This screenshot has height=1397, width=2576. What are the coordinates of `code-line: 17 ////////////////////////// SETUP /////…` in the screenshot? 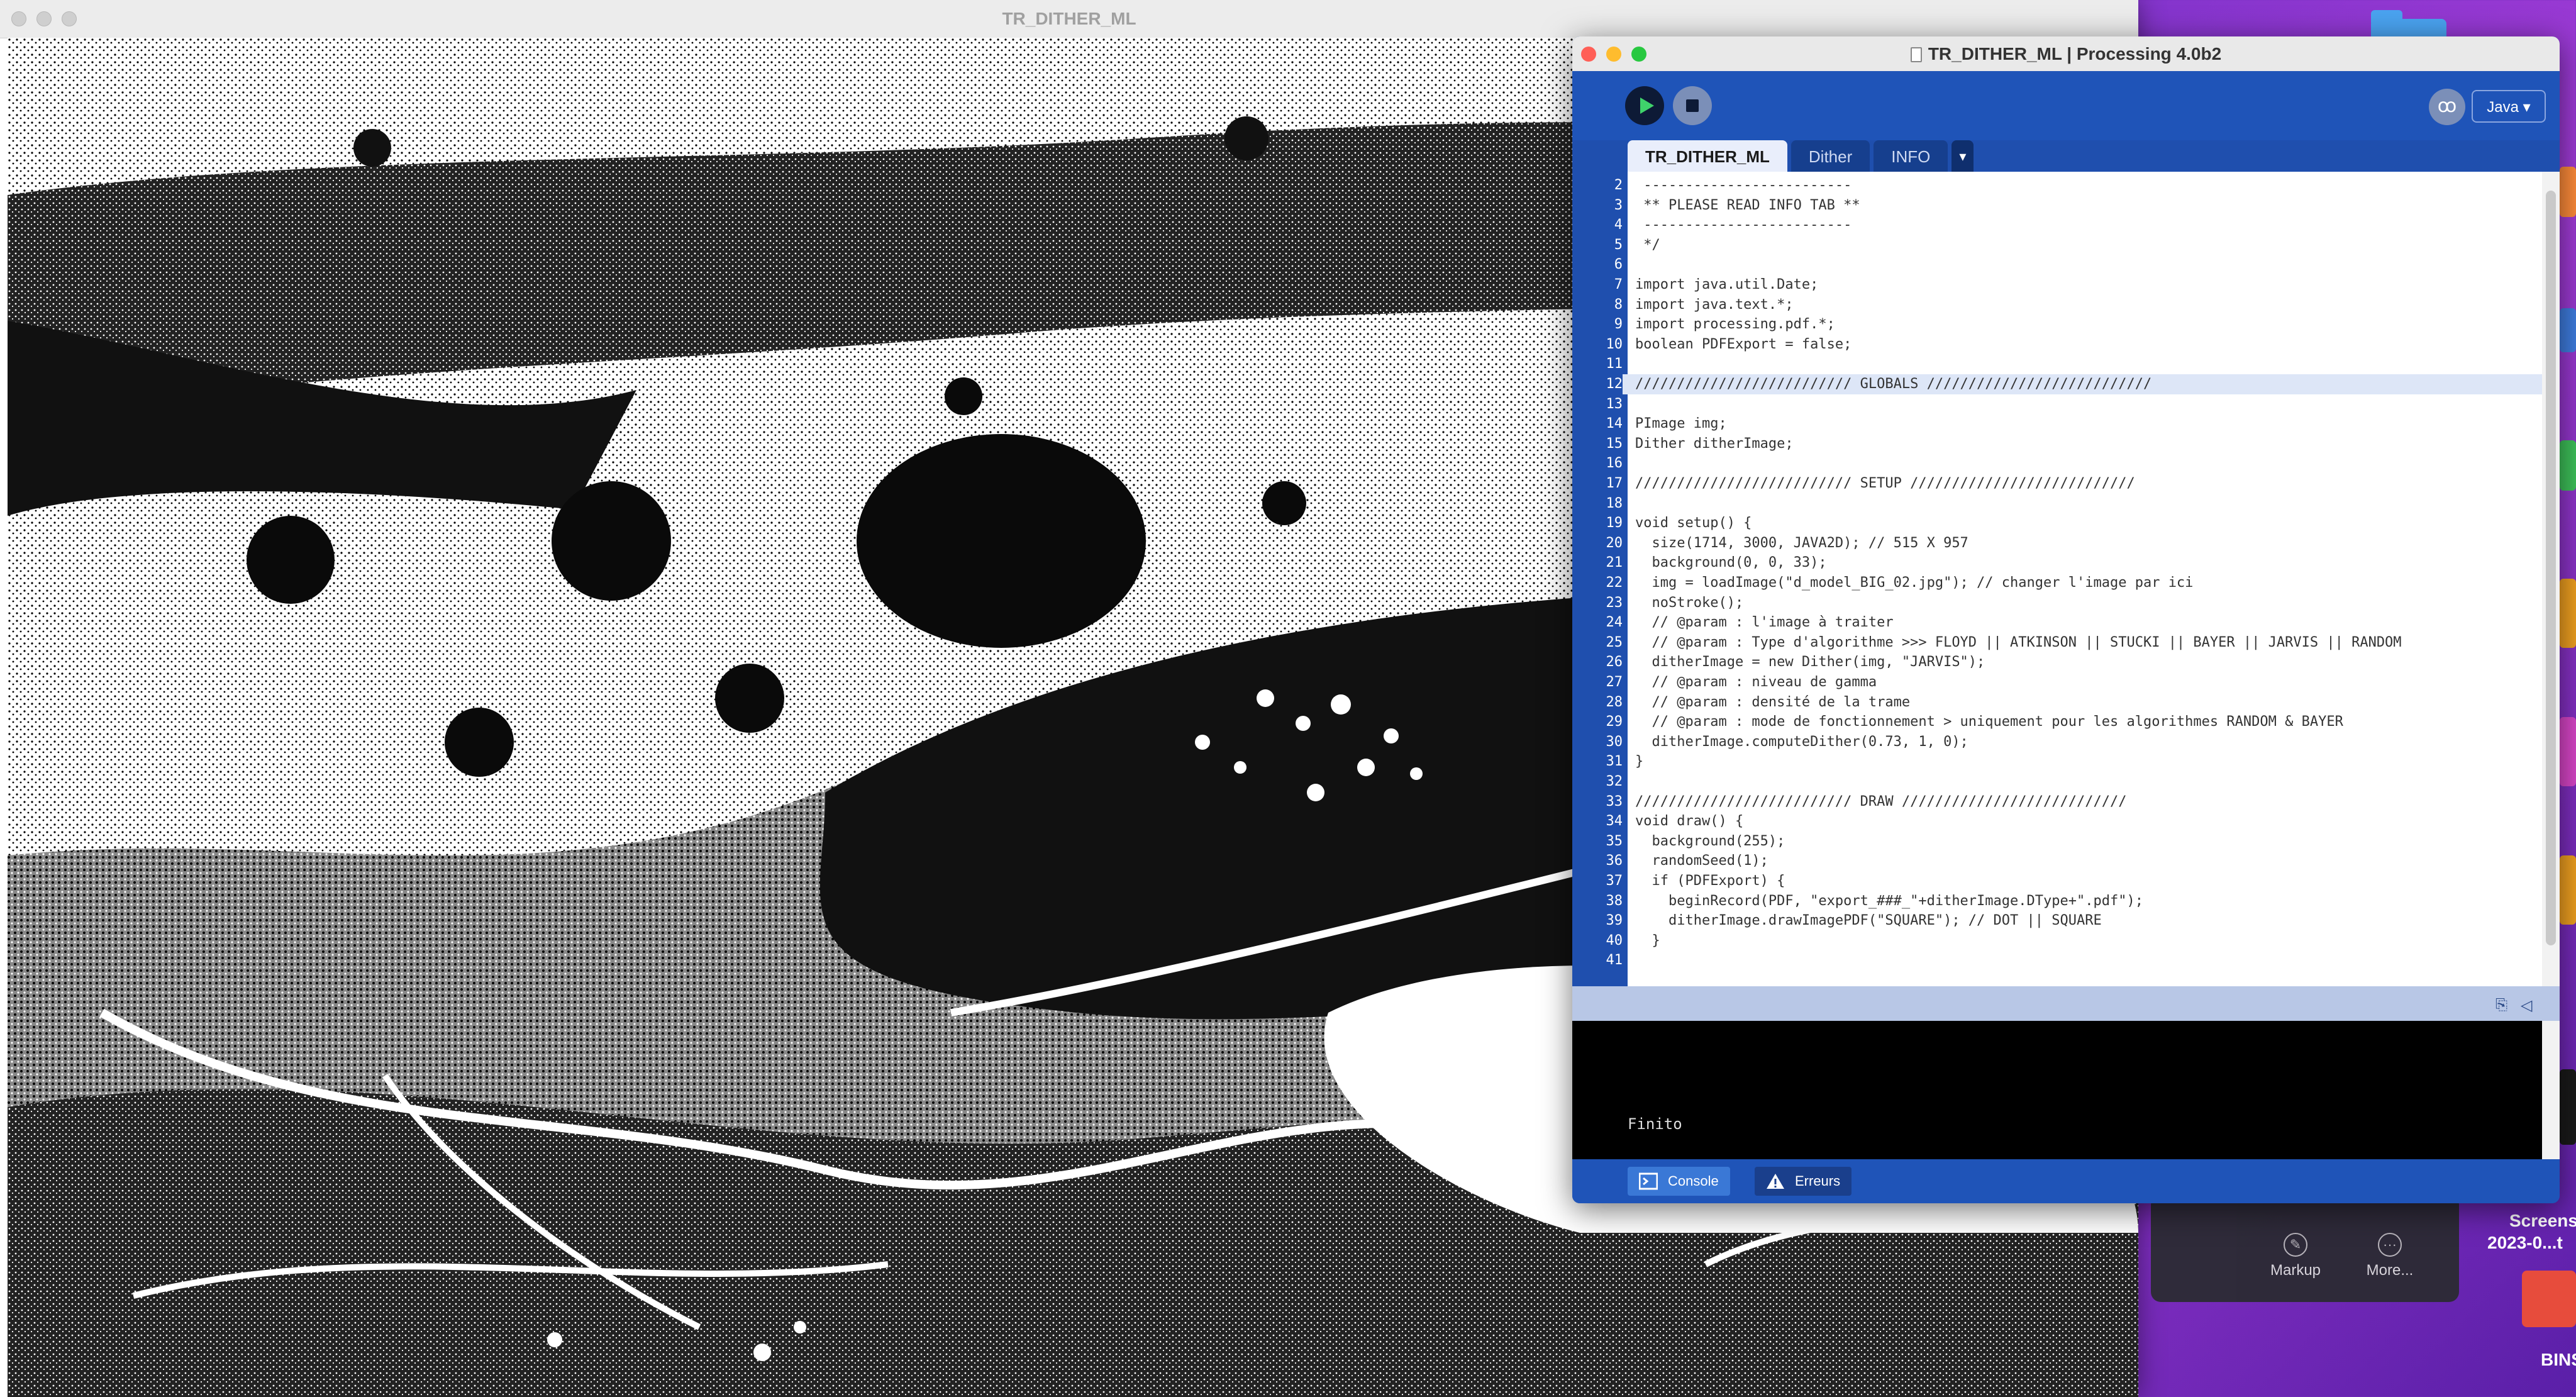 It's located at (2057, 484).